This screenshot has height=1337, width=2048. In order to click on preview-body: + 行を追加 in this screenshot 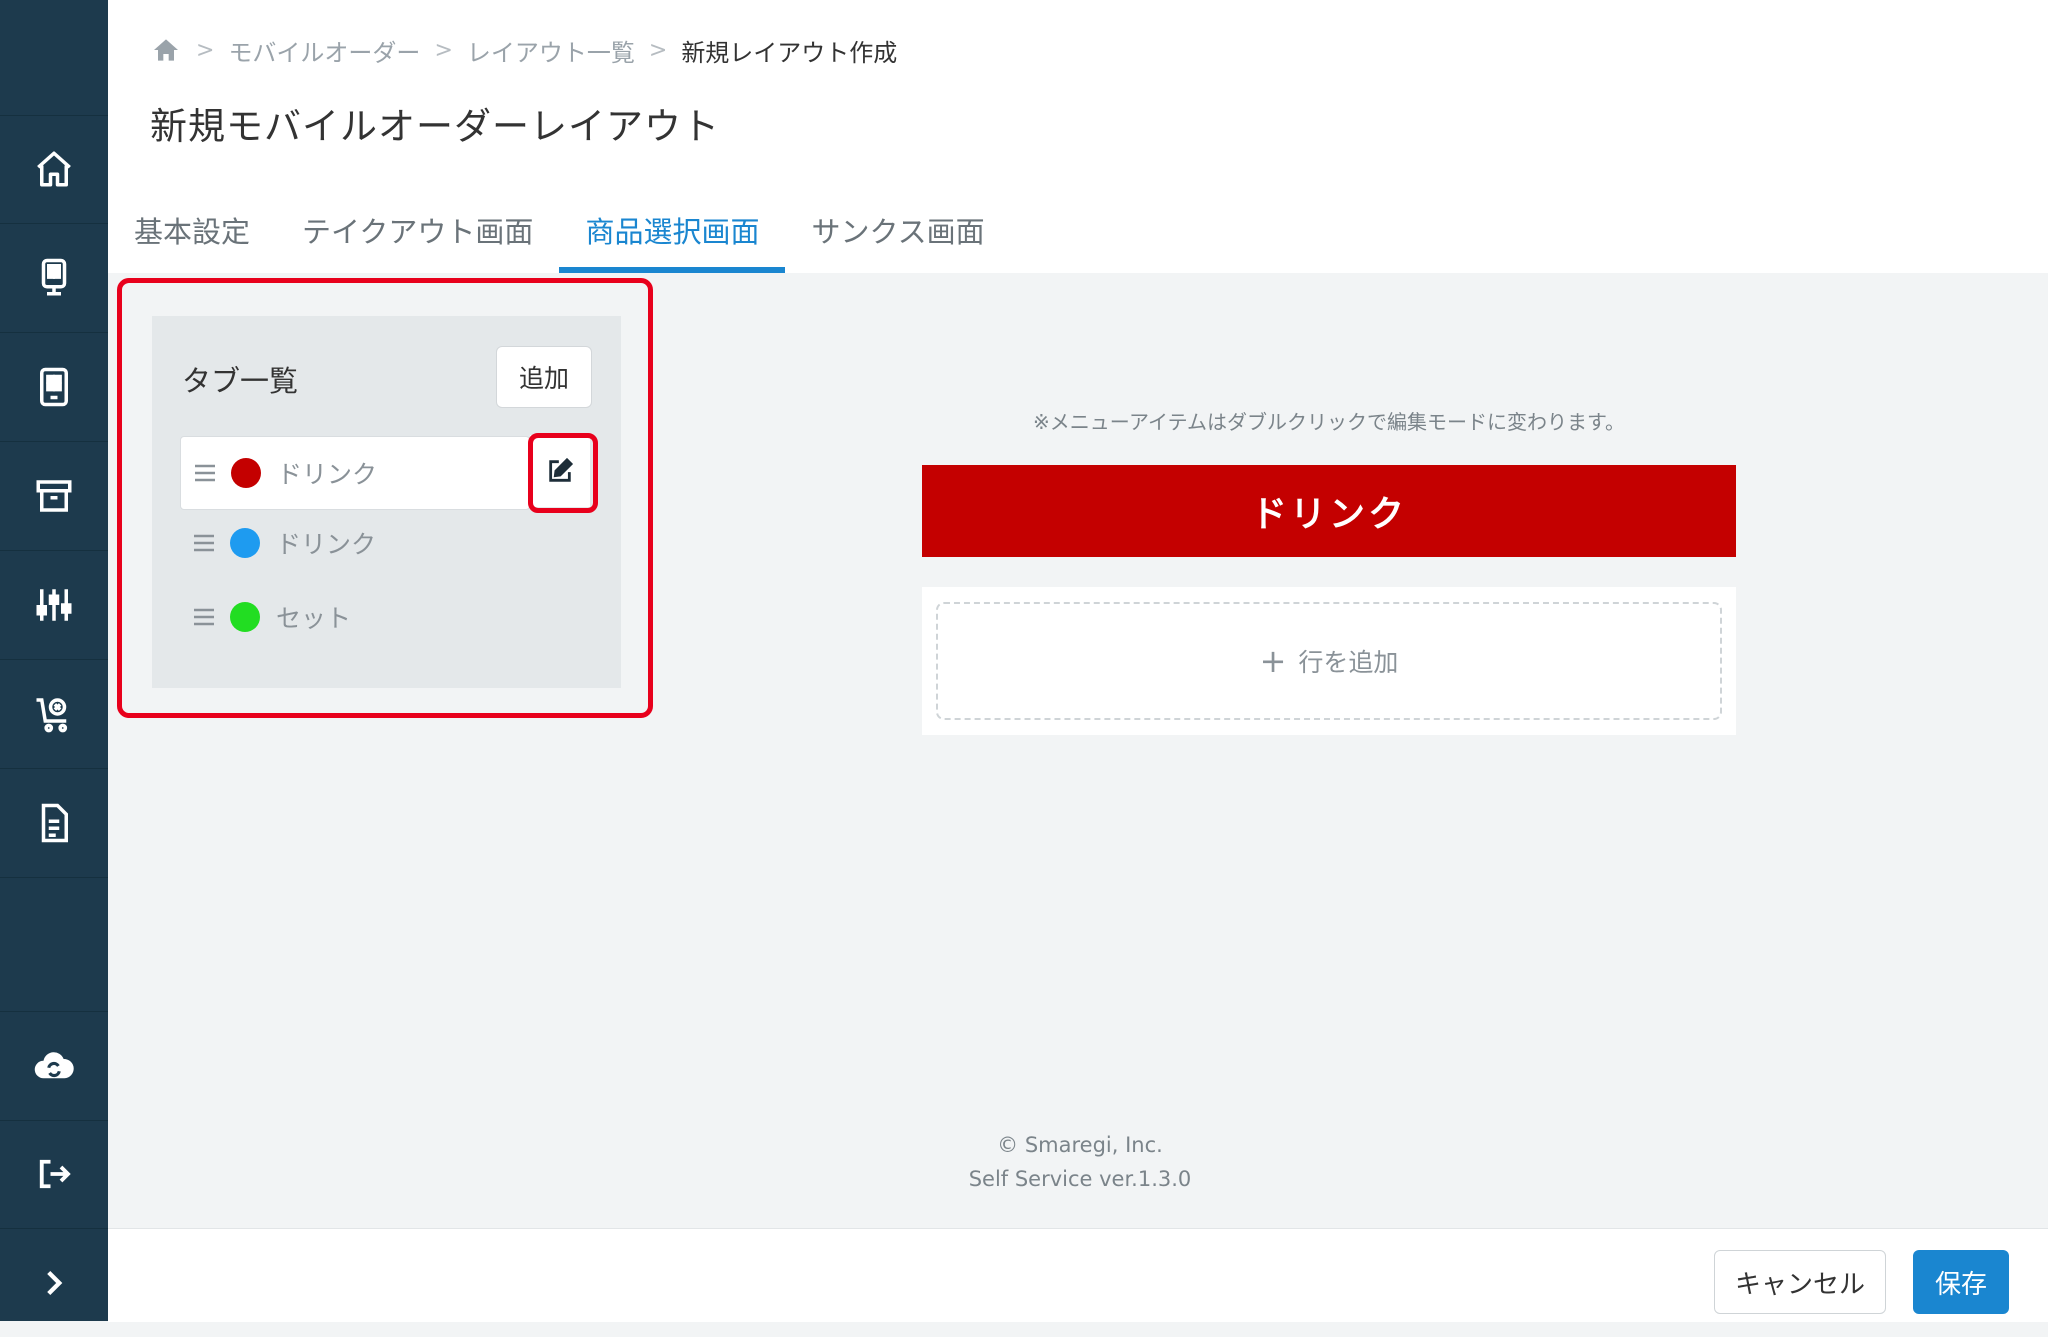, I will do `click(1329, 661)`.